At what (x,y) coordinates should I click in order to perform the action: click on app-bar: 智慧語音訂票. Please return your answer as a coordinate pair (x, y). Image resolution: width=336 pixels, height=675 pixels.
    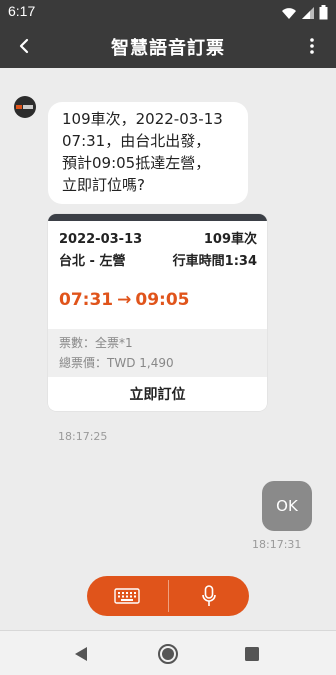
    Looking at the image, I should click on (168, 46).